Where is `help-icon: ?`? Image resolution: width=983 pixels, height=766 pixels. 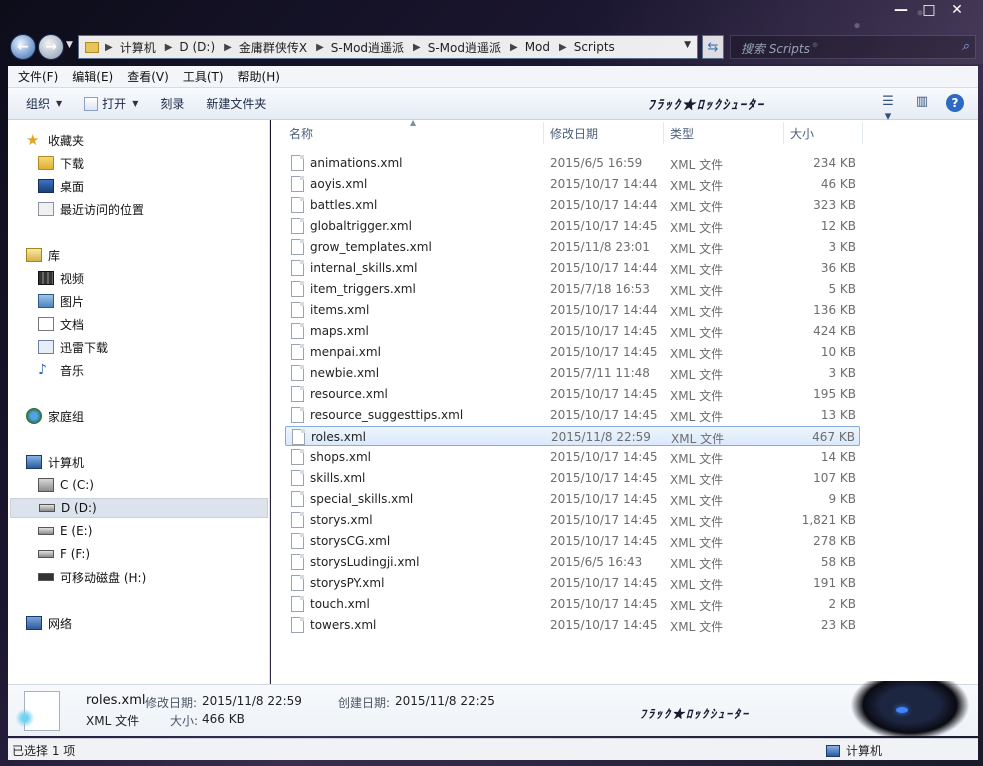 help-icon: ? is located at coordinates (955, 103).